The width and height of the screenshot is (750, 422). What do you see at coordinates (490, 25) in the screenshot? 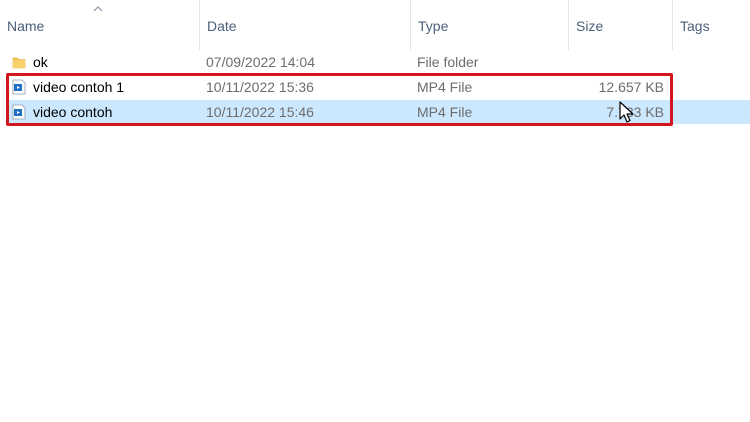
I see `column-header-type: Type` at bounding box center [490, 25].